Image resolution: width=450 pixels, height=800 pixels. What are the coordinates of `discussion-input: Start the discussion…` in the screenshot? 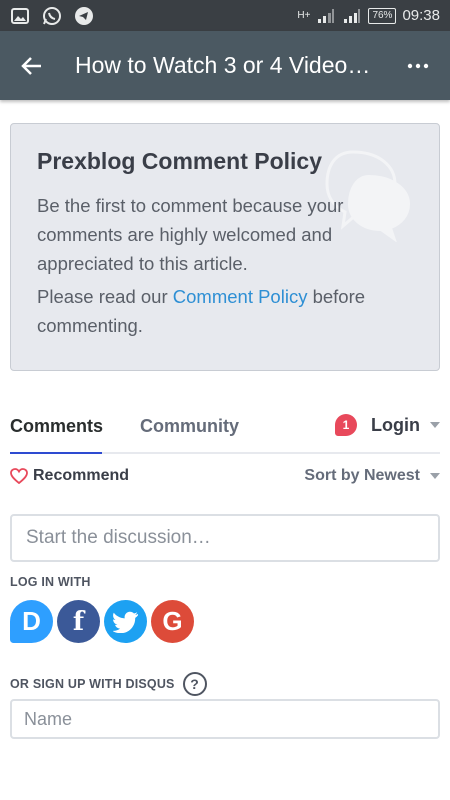 It's located at (225, 538).